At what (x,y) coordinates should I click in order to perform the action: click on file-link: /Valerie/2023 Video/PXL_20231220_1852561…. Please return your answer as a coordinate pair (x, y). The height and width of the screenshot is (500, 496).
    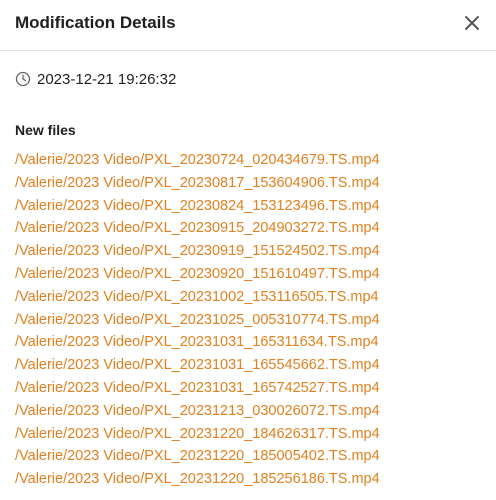
    Looking at the image, I should click on (197, 479).